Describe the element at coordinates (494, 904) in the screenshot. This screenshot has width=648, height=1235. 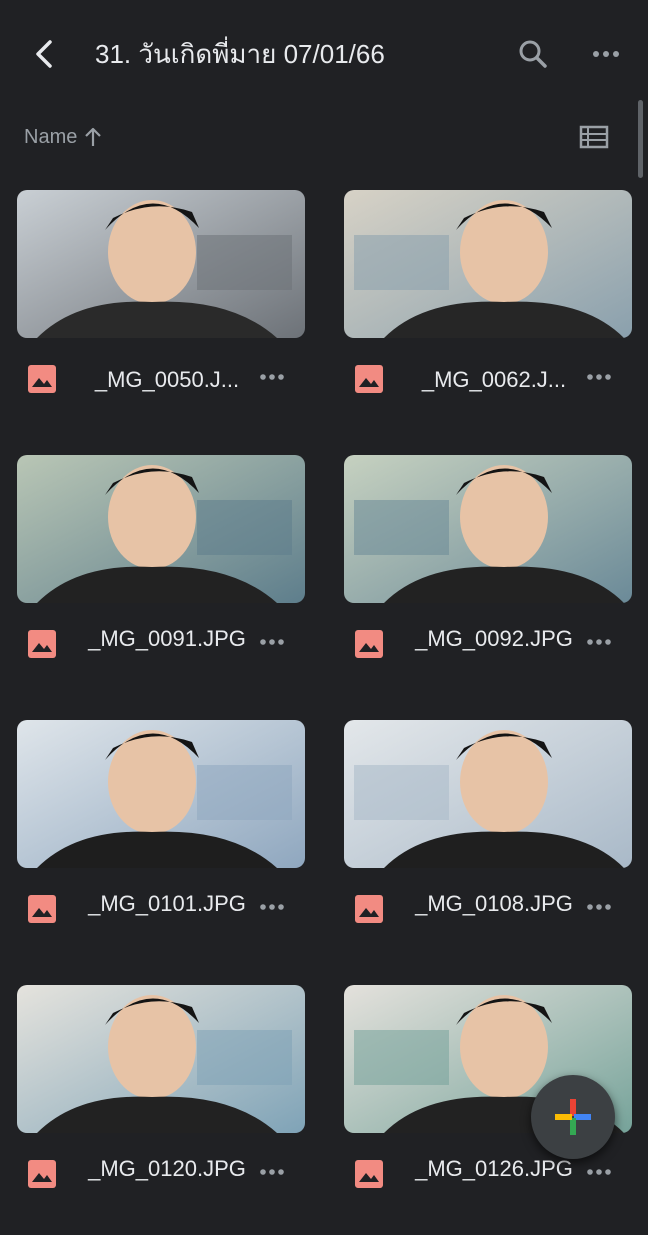
I see `file-name: _MG_0108.JPG` at that location.